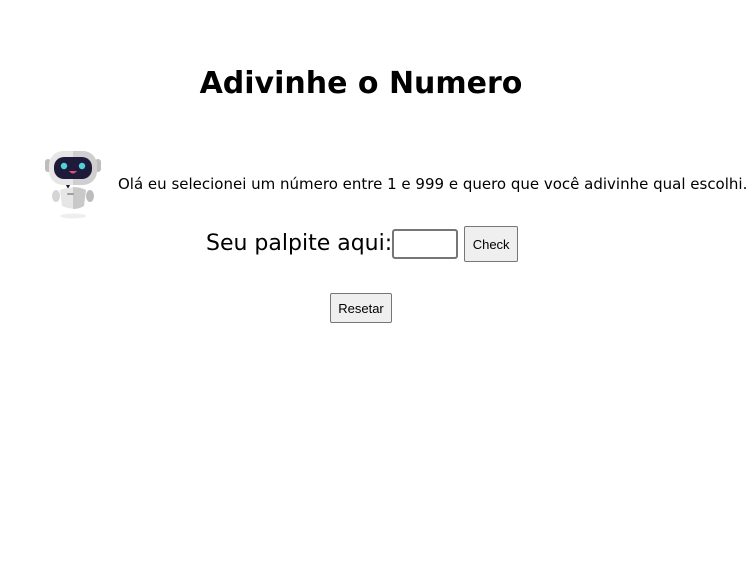 The height and width of the screenshot is (581, 751). I want to click on guess-form: Seu palpite aqui: Check, so click(362, 244).